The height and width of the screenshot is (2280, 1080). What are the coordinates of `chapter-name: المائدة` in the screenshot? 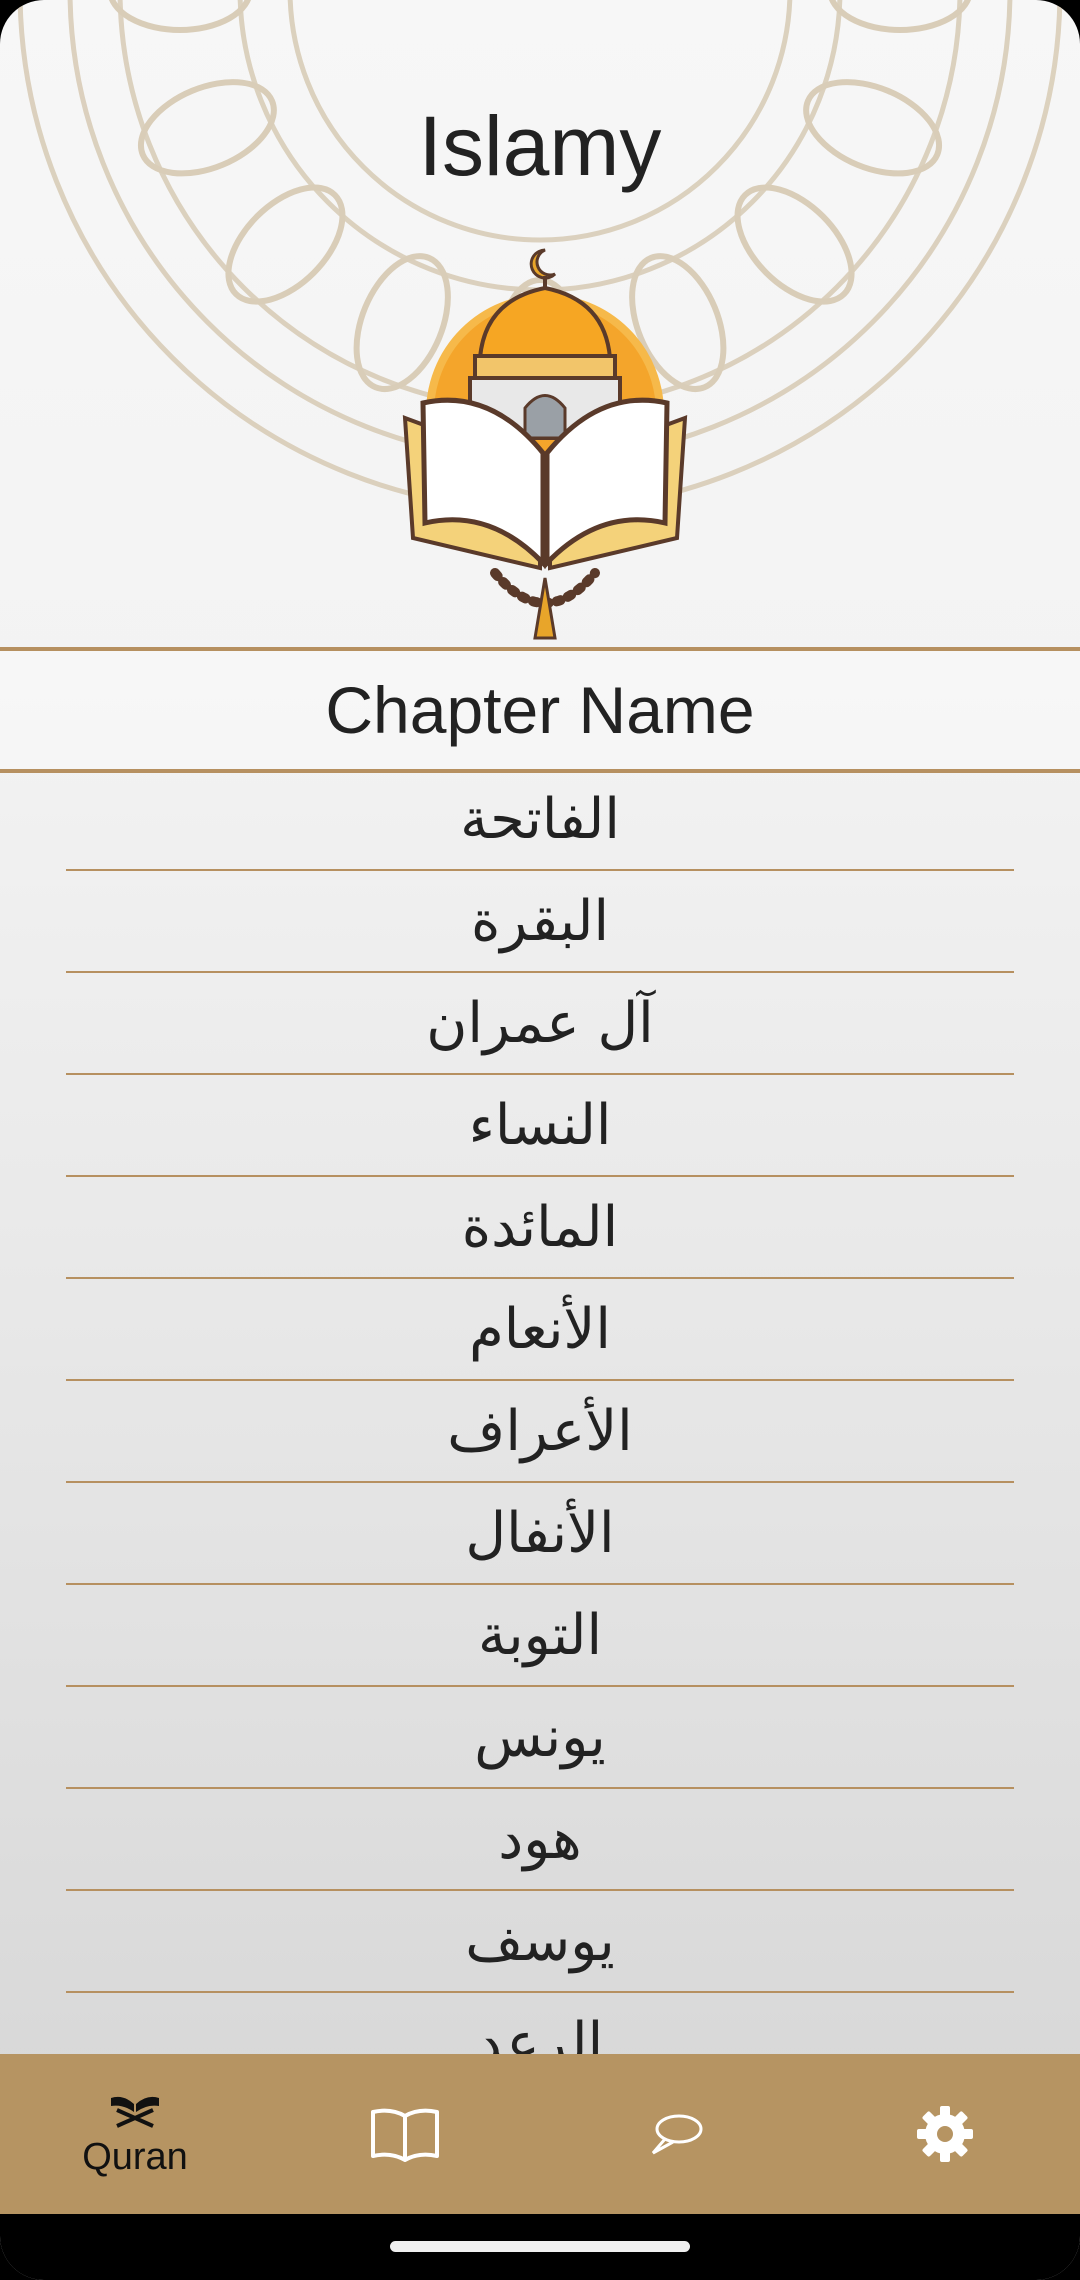 It's located at (540, 1227).